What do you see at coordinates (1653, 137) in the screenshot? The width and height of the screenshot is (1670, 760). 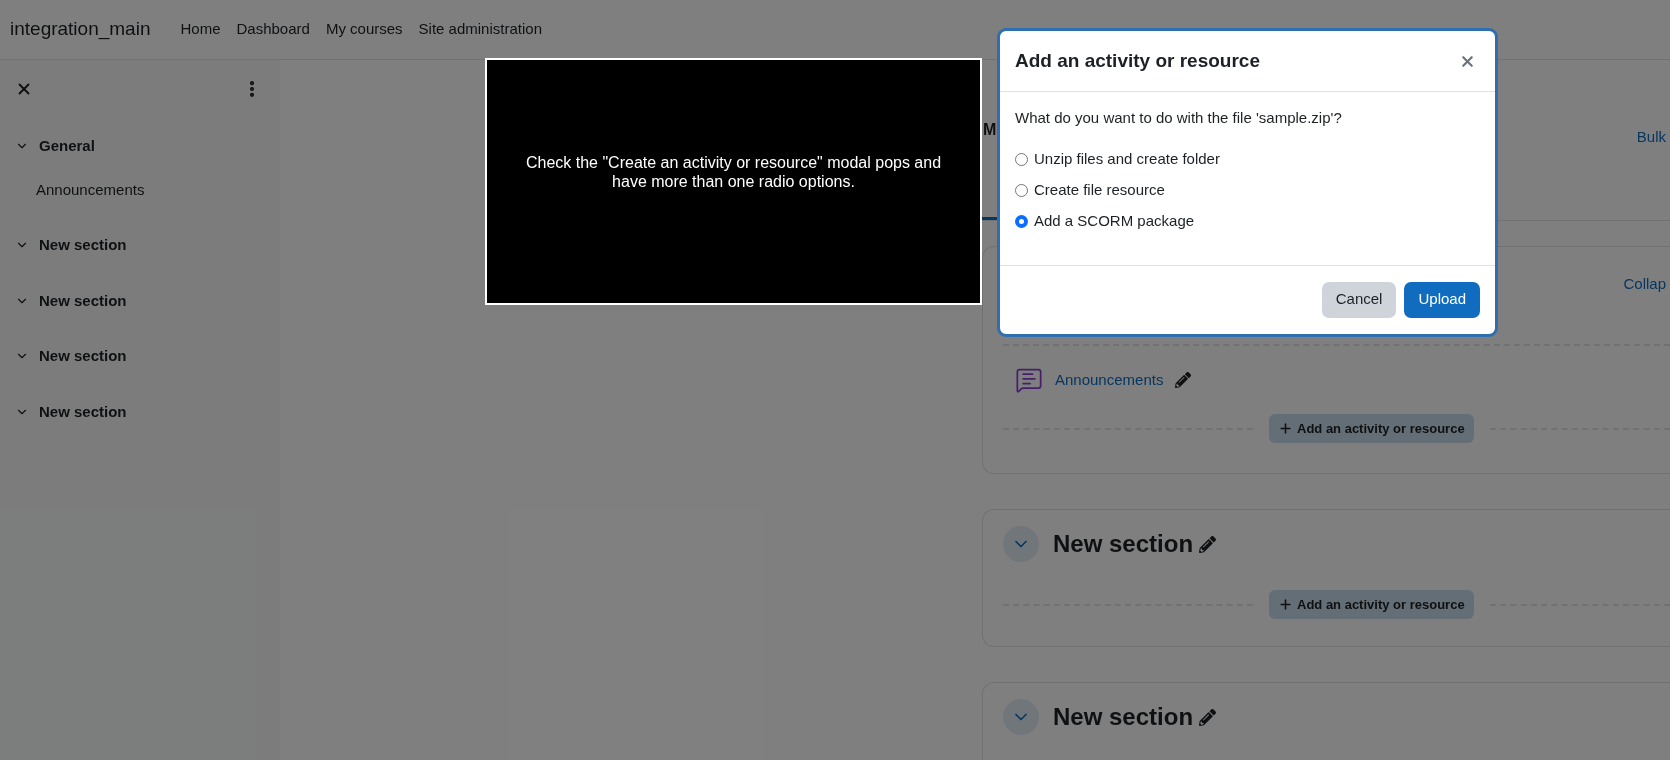 I see `bulk-edit-link: Bulk` at bounding box center [1653, 137].